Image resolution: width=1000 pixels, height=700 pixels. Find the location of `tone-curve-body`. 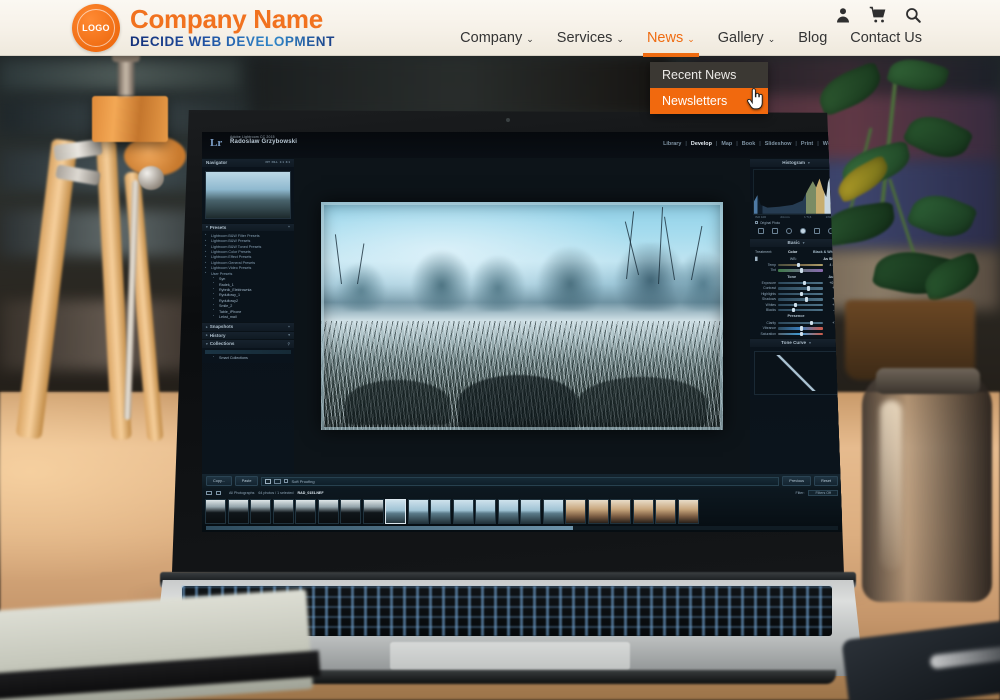

tone-curve-body is located at coordinates (796, 373).